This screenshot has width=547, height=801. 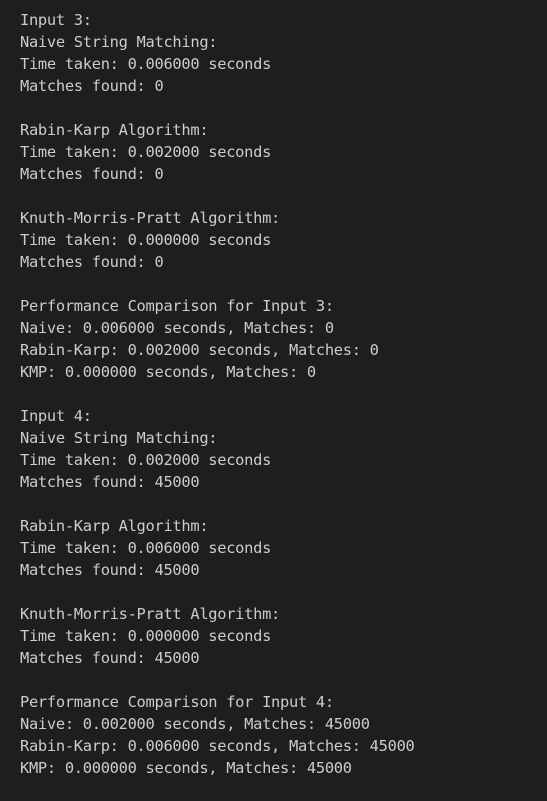 I want to click on terminal-line-input-4-header: Input 4:, so click(x=56, y=416).